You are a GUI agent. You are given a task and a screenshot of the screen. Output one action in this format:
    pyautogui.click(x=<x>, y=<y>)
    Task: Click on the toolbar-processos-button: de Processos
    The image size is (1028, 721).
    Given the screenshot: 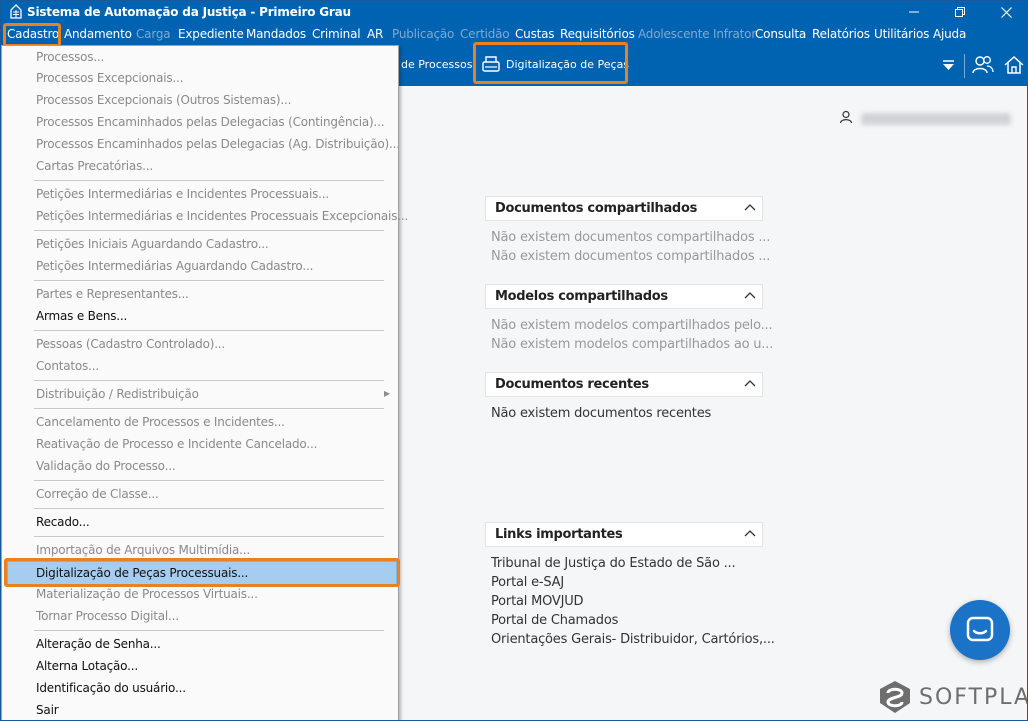 What is the action you would take?
    pyautogui.click(x=436, y=64)
    